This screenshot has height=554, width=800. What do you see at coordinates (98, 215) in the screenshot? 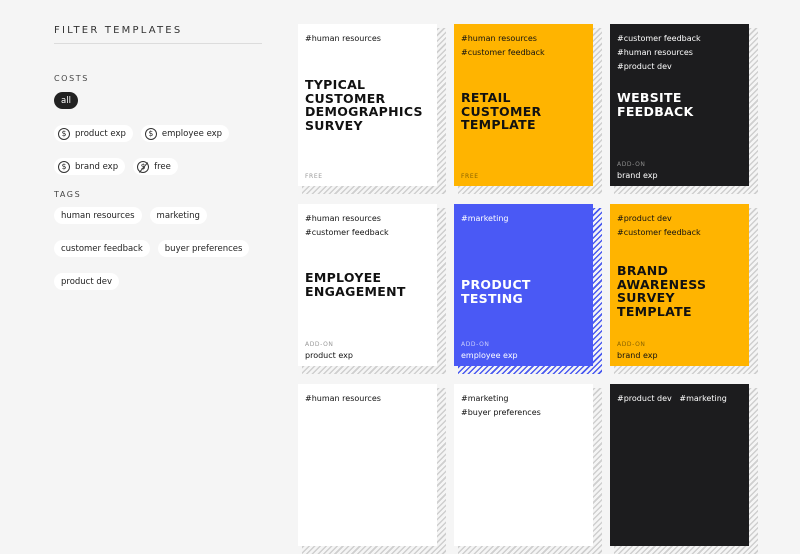
I see `tag-filter-human-resources: human resources` at bounding box center [98, 215].